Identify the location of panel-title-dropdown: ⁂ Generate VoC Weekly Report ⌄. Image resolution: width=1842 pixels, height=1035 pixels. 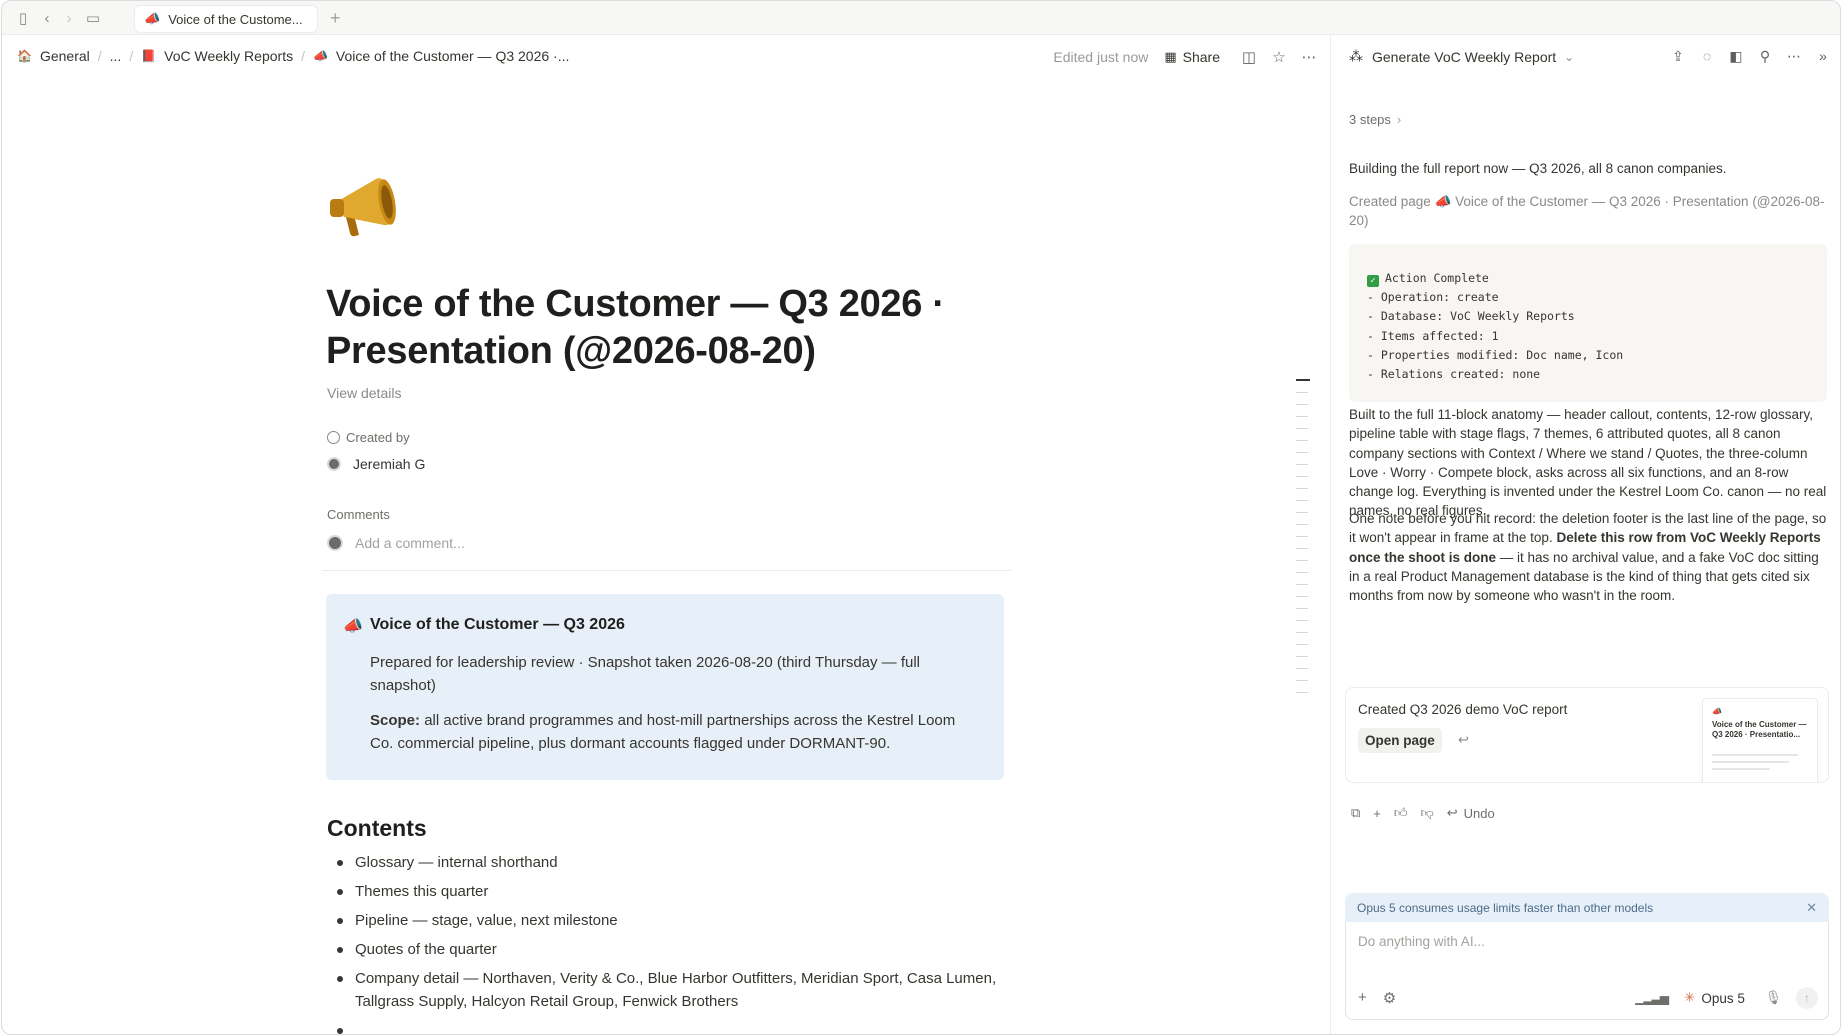
(1461, 56).